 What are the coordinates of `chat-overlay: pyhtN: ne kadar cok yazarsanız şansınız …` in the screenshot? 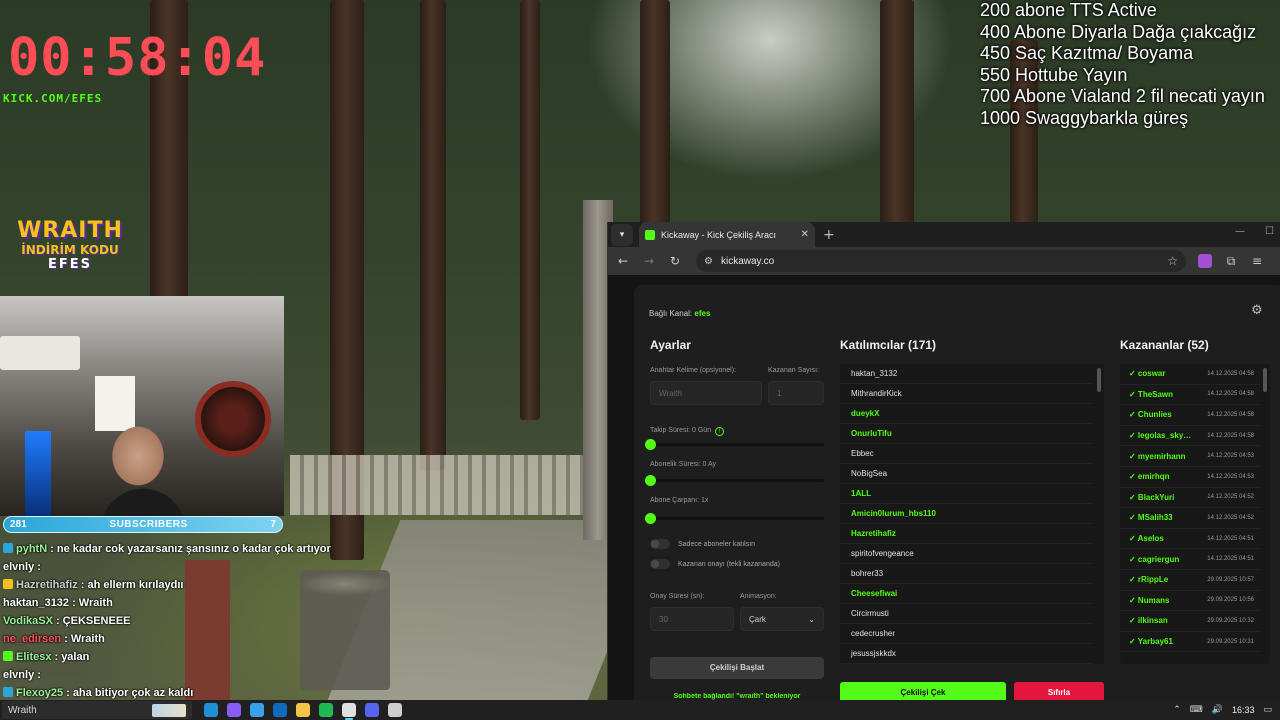 It's located at (168, 621).